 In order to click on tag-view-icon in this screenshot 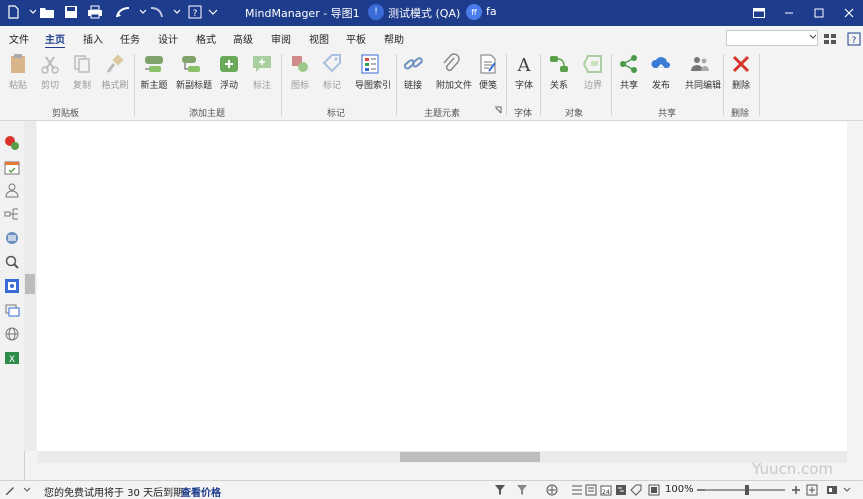, I will do `click(636, 490)`.